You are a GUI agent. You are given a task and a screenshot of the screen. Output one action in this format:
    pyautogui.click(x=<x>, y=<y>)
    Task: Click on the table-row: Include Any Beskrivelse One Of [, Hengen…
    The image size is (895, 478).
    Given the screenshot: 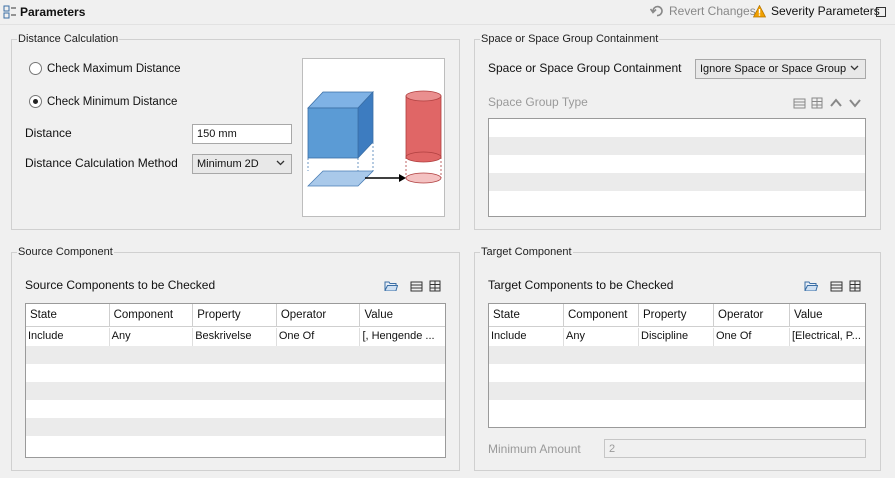 What is the action you would take?
    pyautogui.click(x=235, y=337)
    